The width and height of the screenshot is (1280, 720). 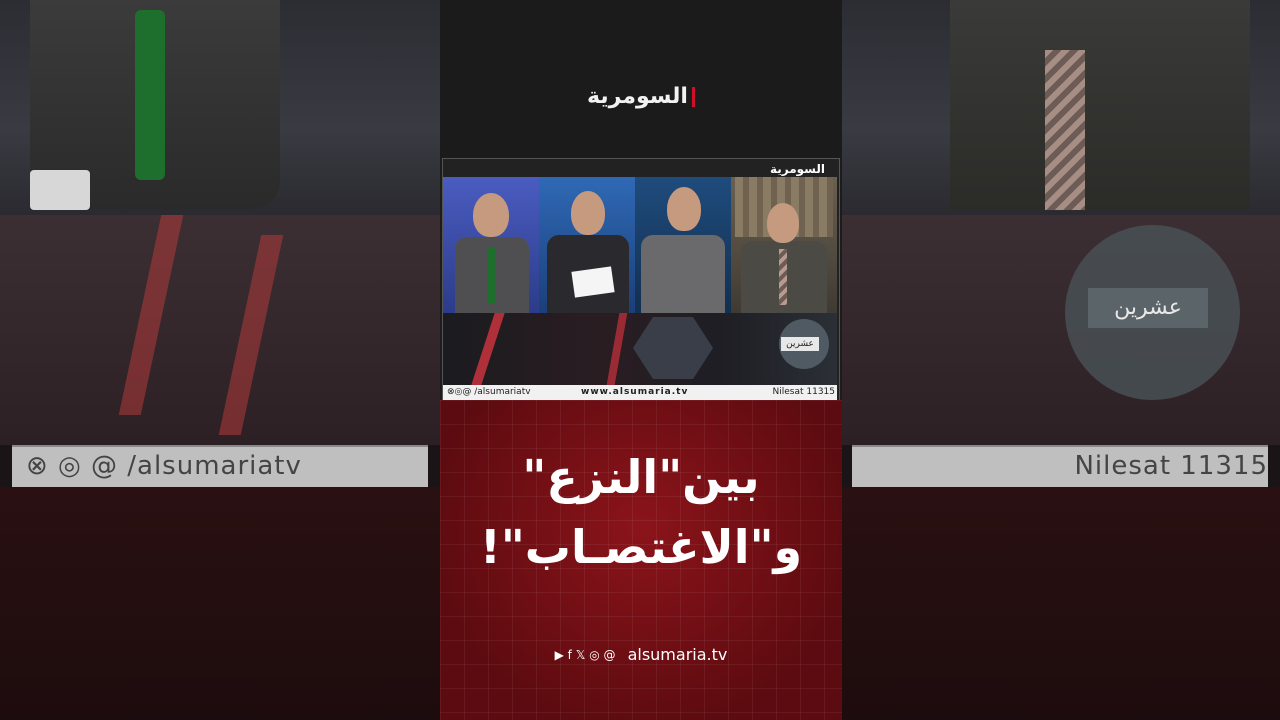 I want to click on ticker-handle: ⊗◎@ /alsumariatv, so click(x=489, y=392).